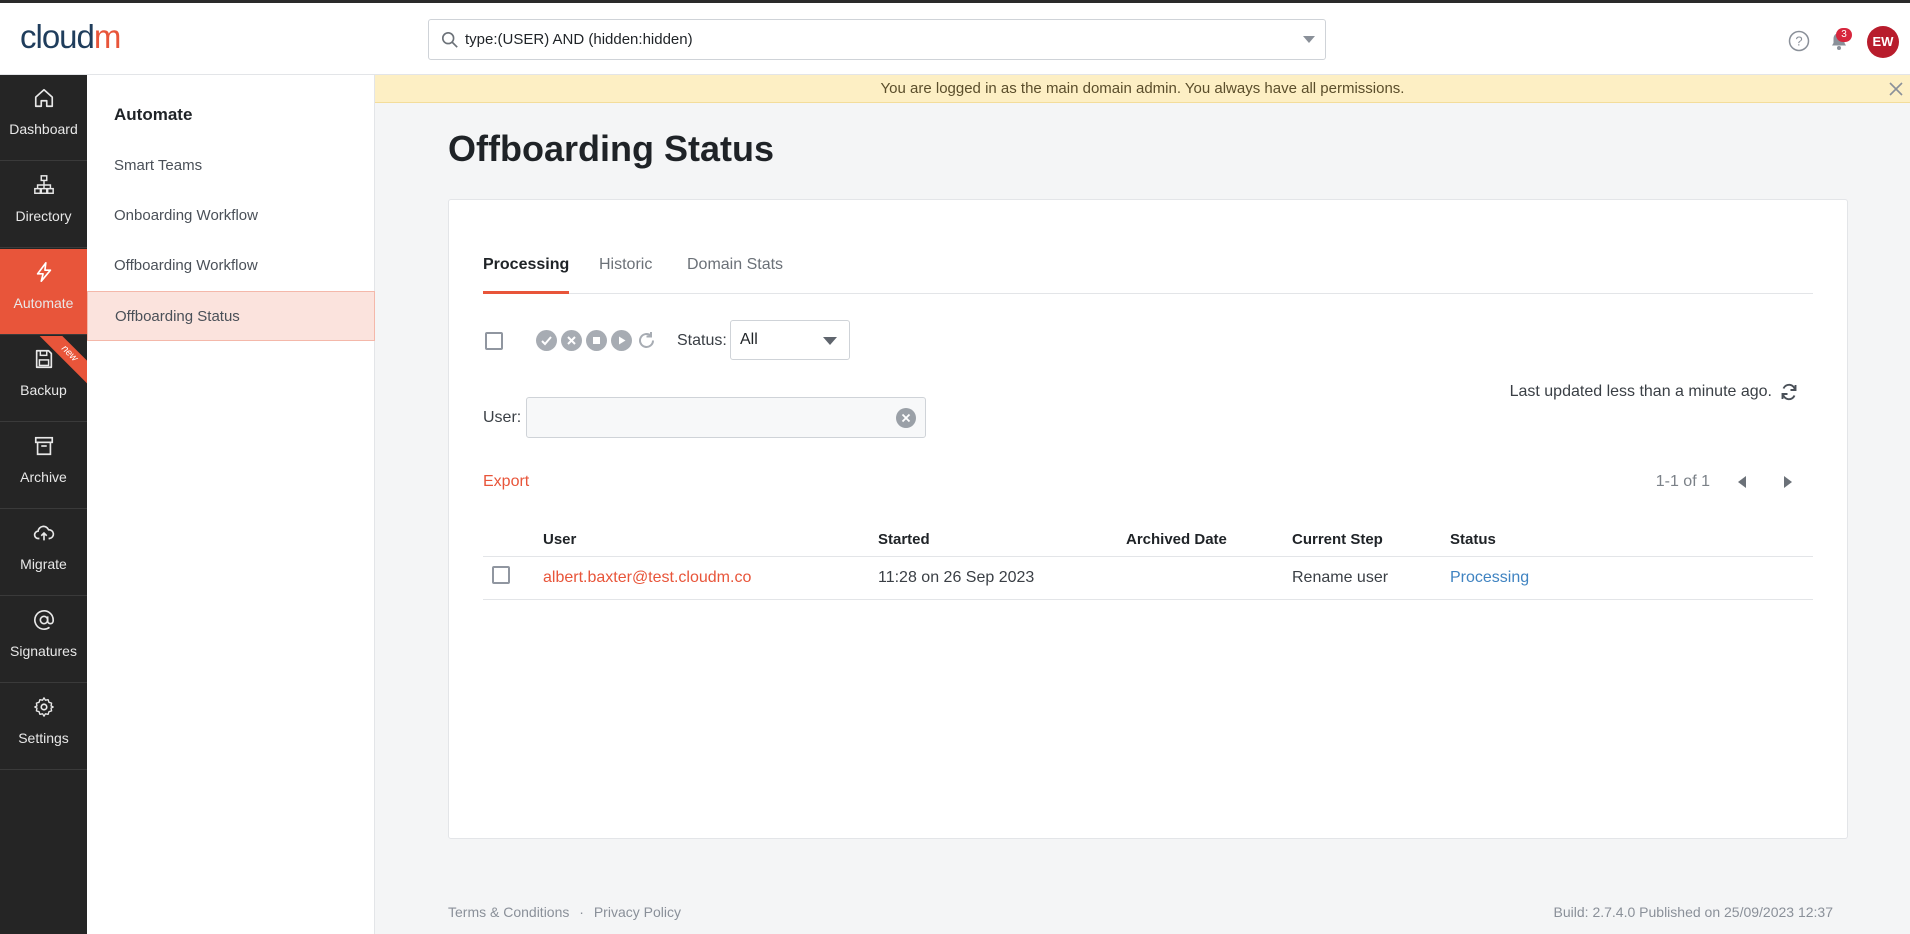 The width and height of the screenshot is (1910, 934). I want to click on tab-historic: Historic, so click(625, 270).